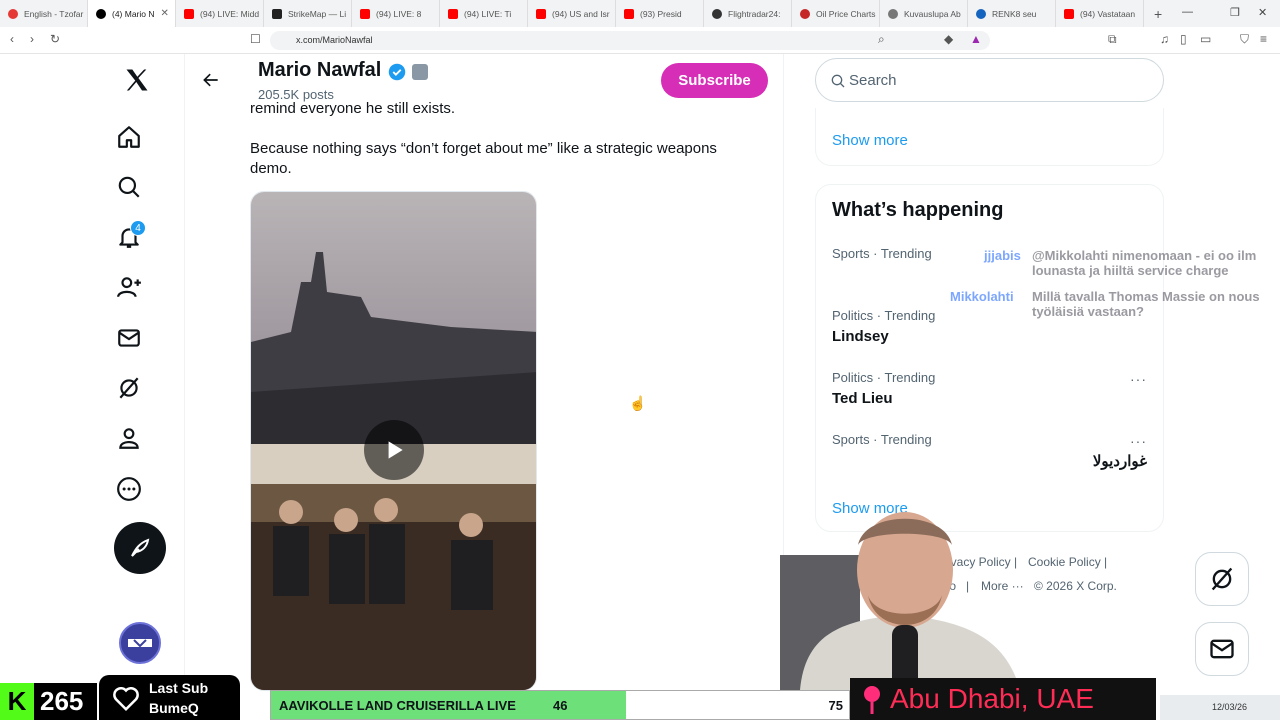 This screenshot has height=720, width=1280. I want to click on tweet-text-line: remind everyone he still exists., so click(353, 108).